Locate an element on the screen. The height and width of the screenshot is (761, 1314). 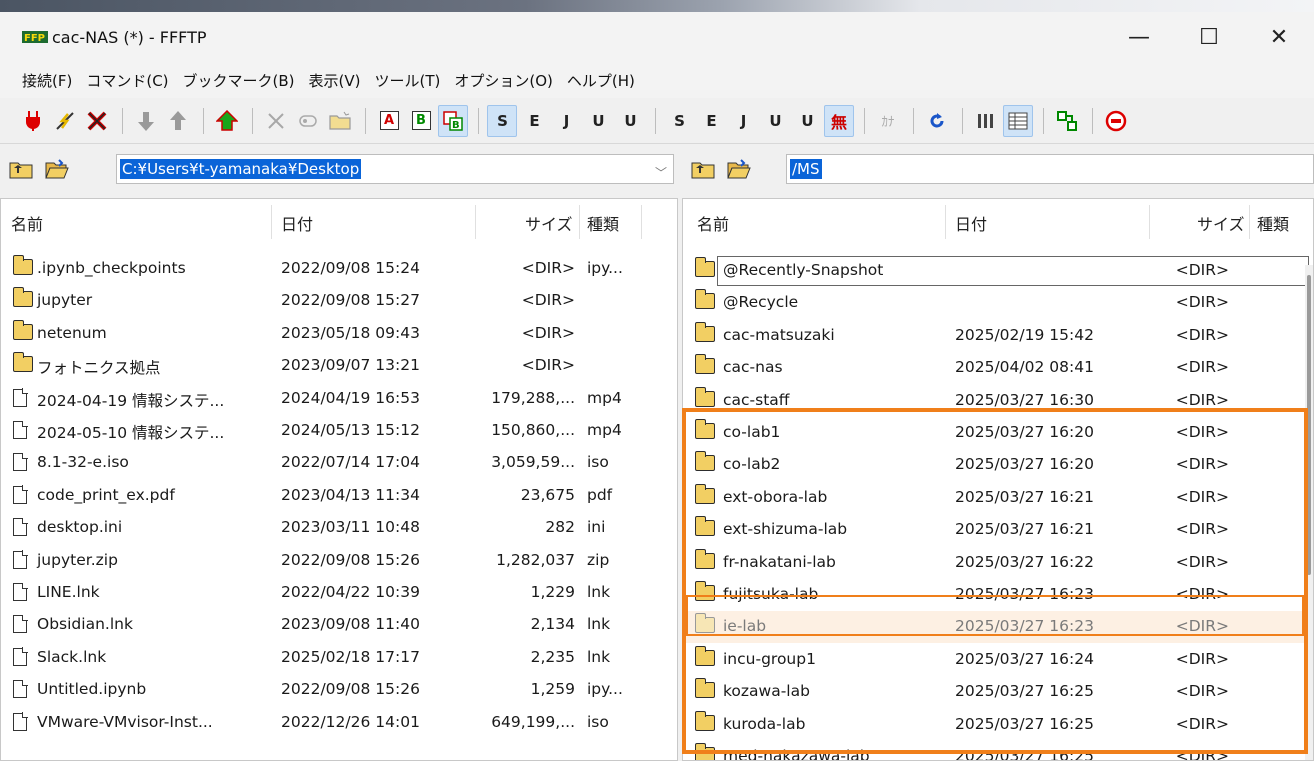
remote-file-row: ext-obora-lab 2025/03/27 16:21 <DIR> is located at coordinates (998, 498).